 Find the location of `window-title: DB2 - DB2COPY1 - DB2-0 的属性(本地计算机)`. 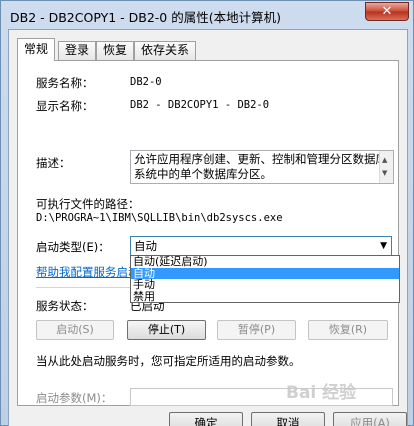

window-title: DB2 - DB2COPY1 - DB2-0 的属性(本地计算机) is located at coordinates (145, 17).